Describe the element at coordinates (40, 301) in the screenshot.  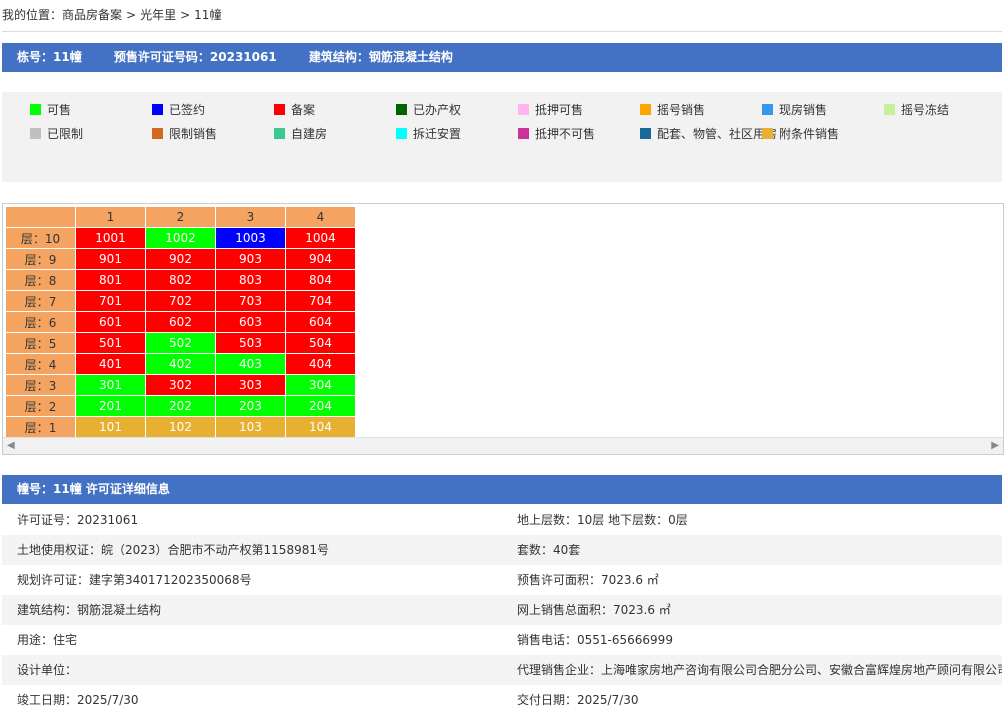
I see `floor-label: 层：7` at that location.